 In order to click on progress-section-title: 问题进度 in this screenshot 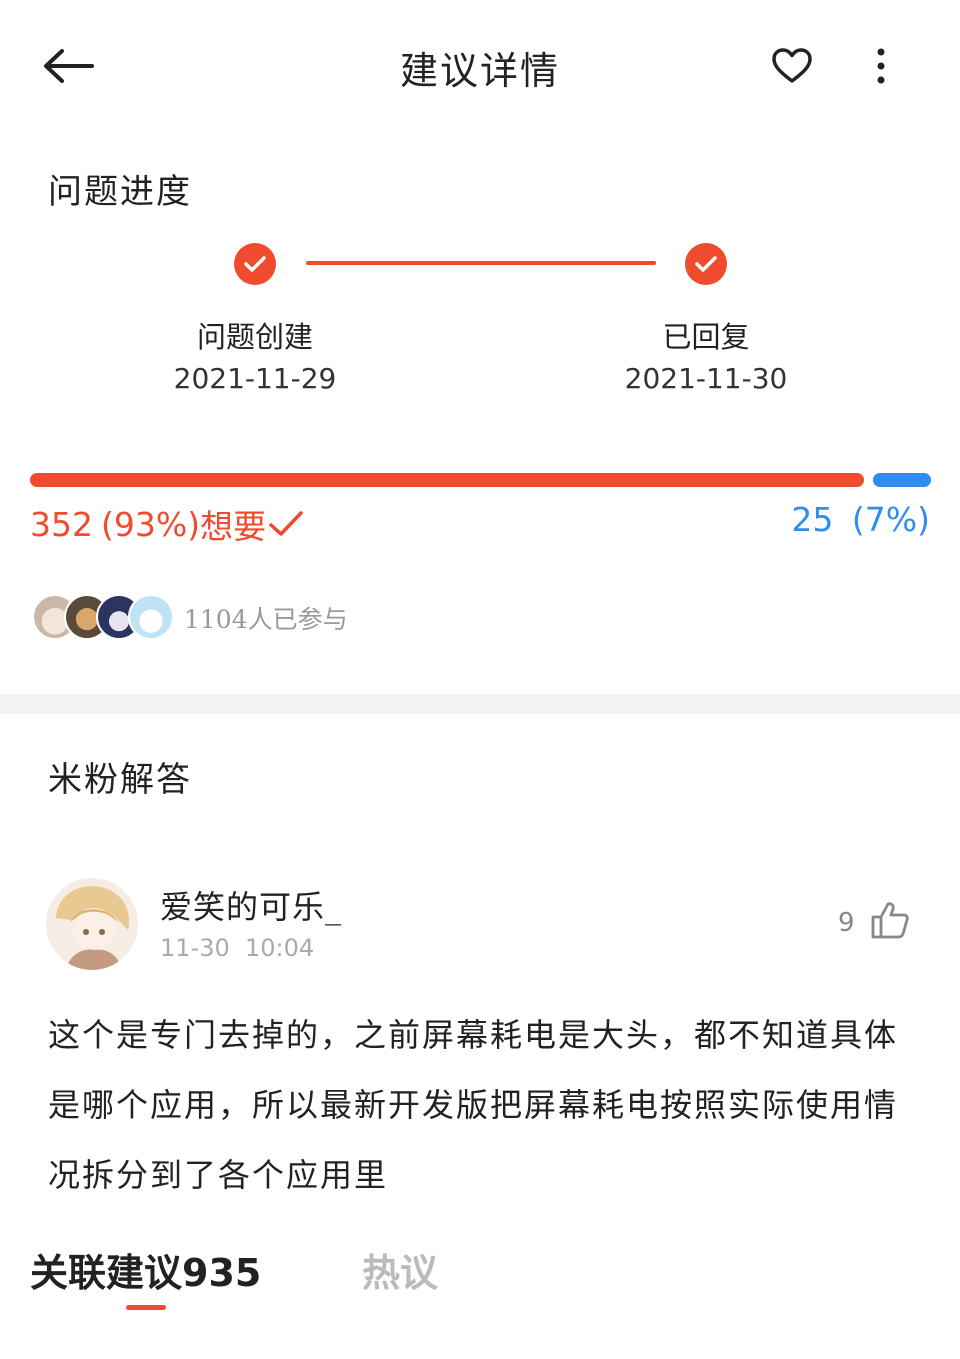, I will do `click(120, 192)`.